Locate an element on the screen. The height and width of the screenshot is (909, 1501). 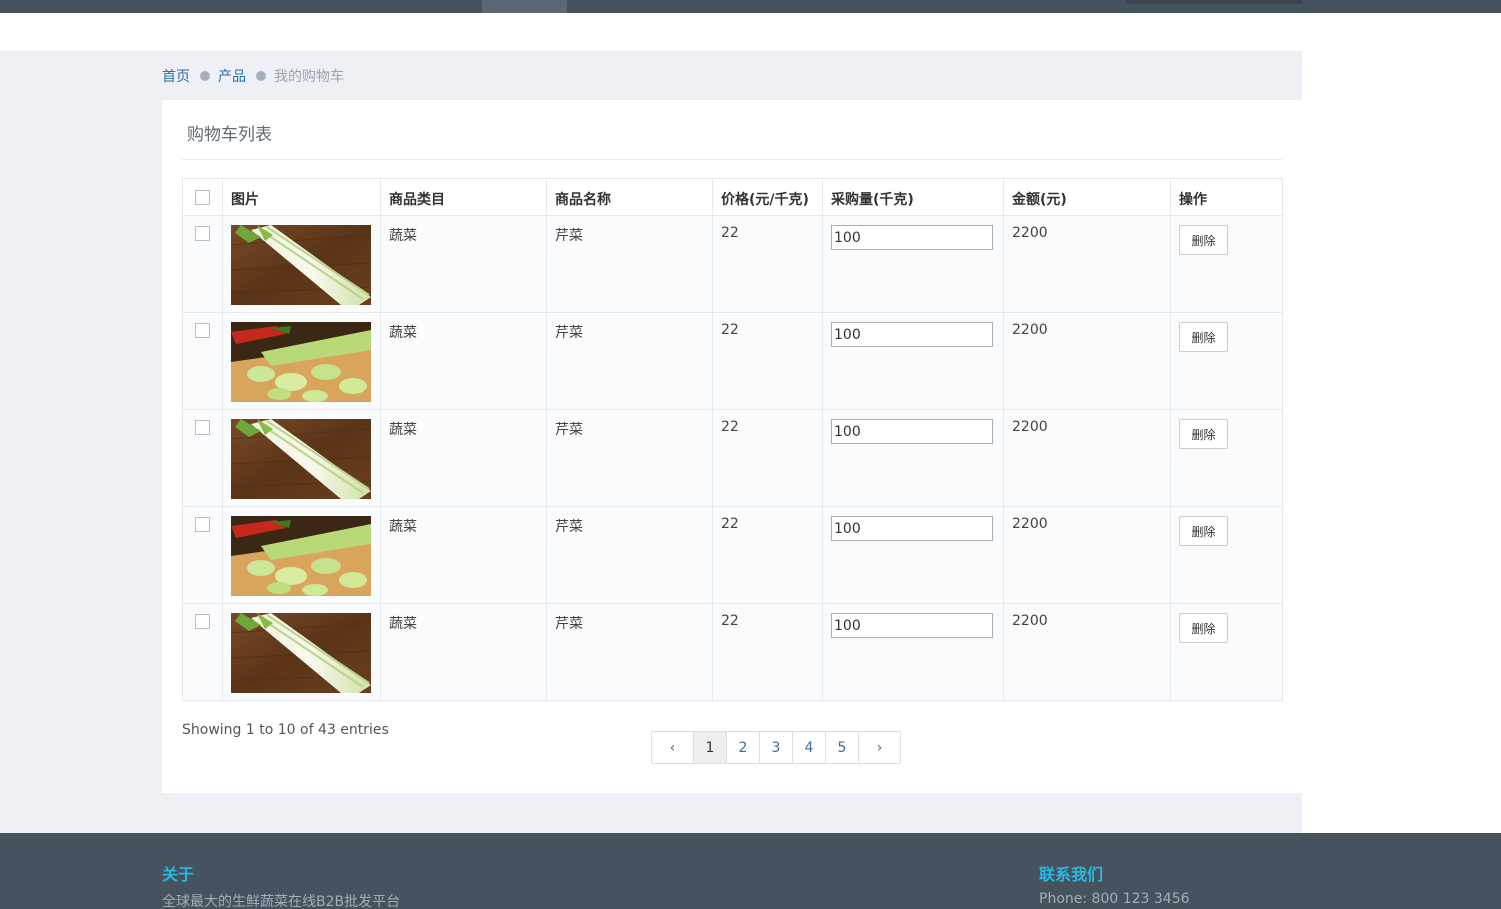
pagination-page-1: 1 is located at coordinates (710, 747).